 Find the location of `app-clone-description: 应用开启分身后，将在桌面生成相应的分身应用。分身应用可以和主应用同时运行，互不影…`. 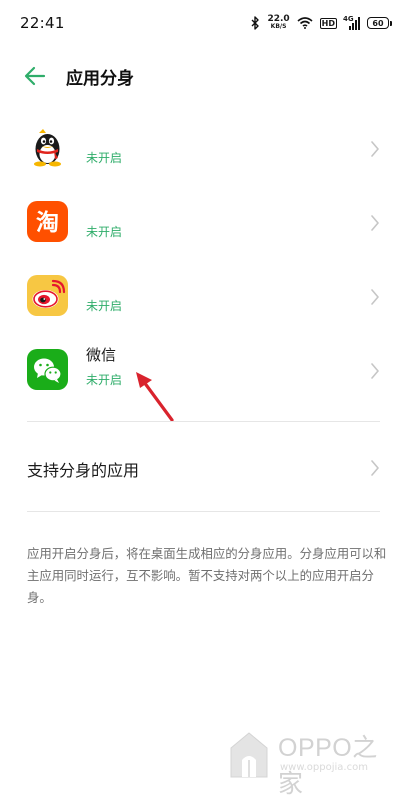

app-clone-description: 应用开启分身后，将在桌面生成相应的分身应用。分身应用可以和主应用同时运行，互不影… is located at coordinates (207, 575).